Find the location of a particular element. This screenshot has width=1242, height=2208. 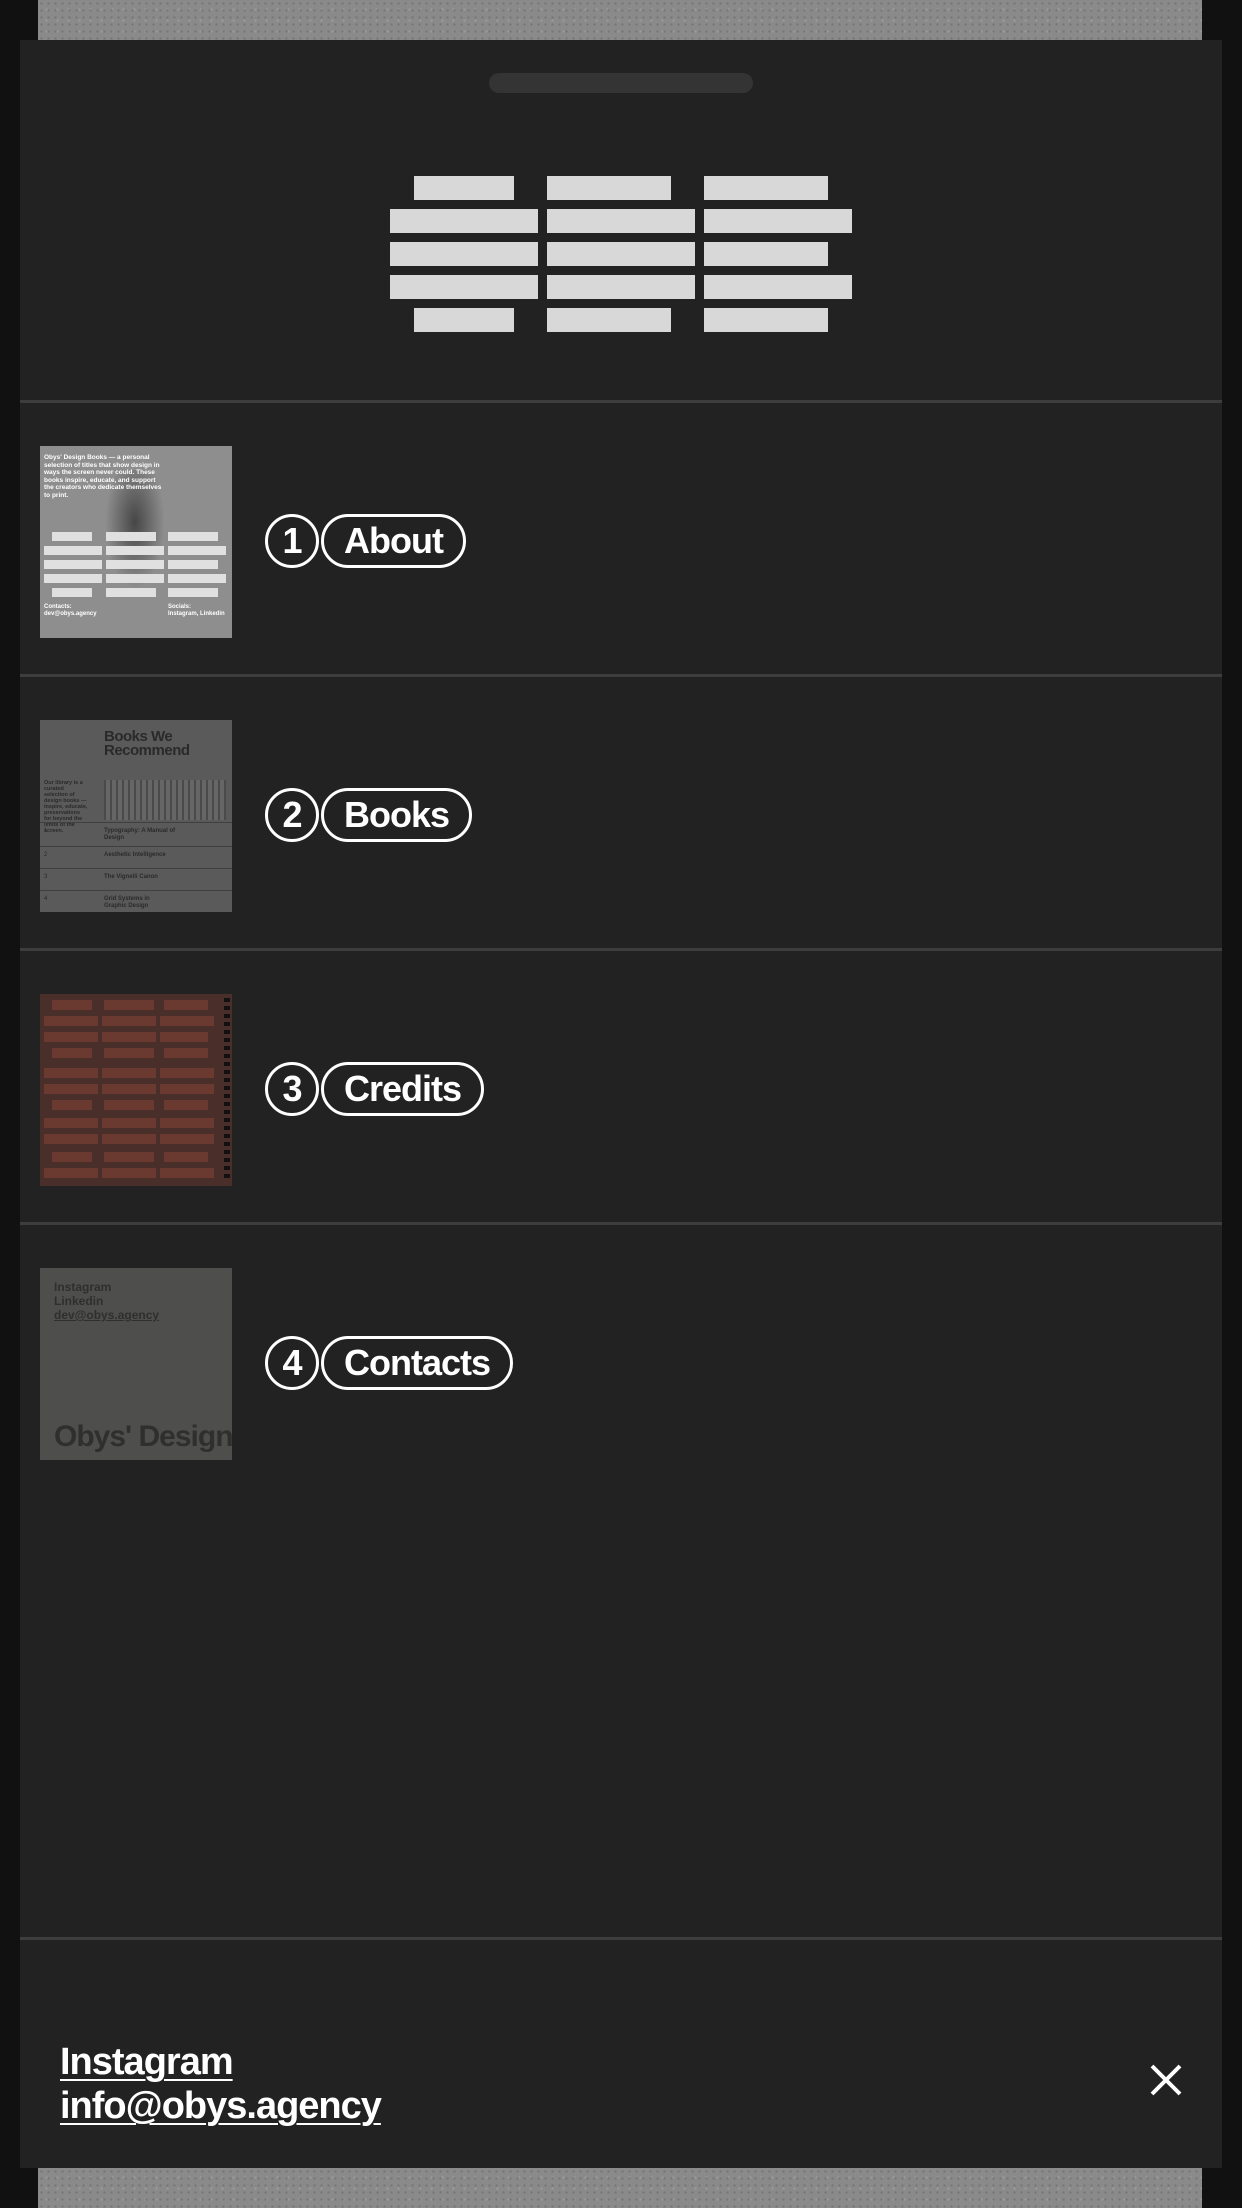

menu-item-label: Contacts is located at coordinates (417, 1363).